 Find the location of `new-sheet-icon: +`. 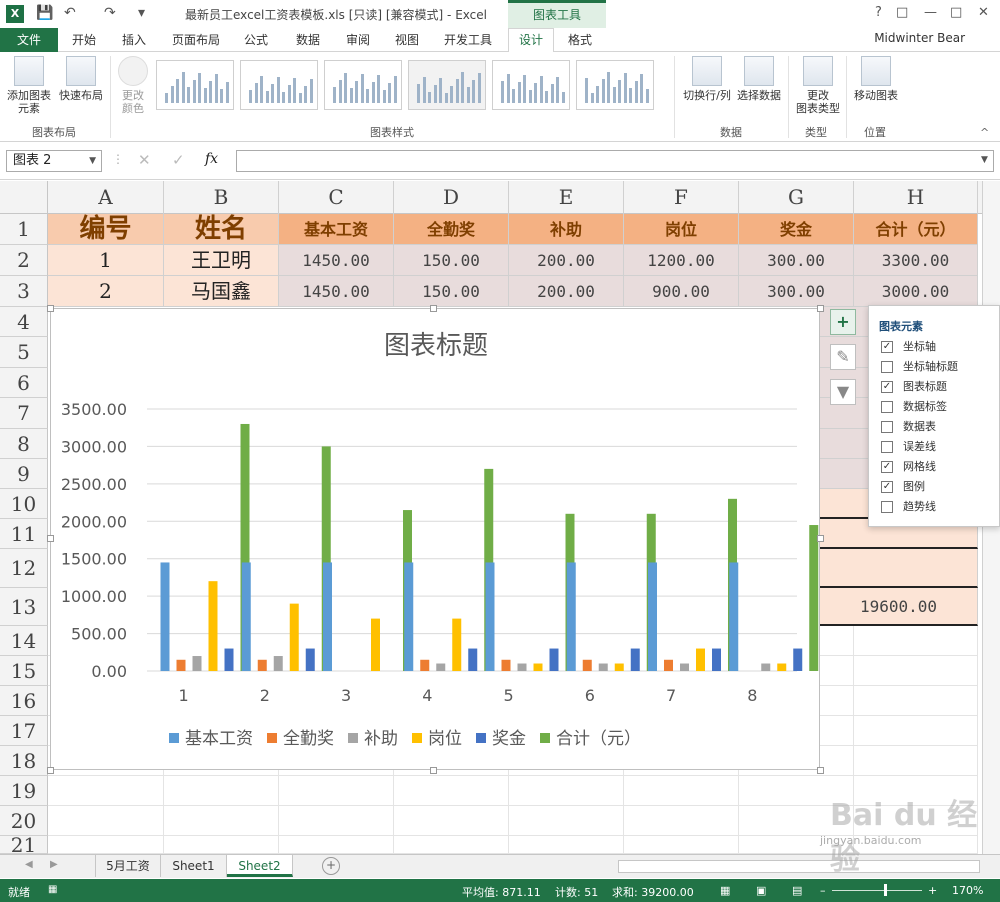

new-sheet-icon: + is located at coordinates (331, 866).